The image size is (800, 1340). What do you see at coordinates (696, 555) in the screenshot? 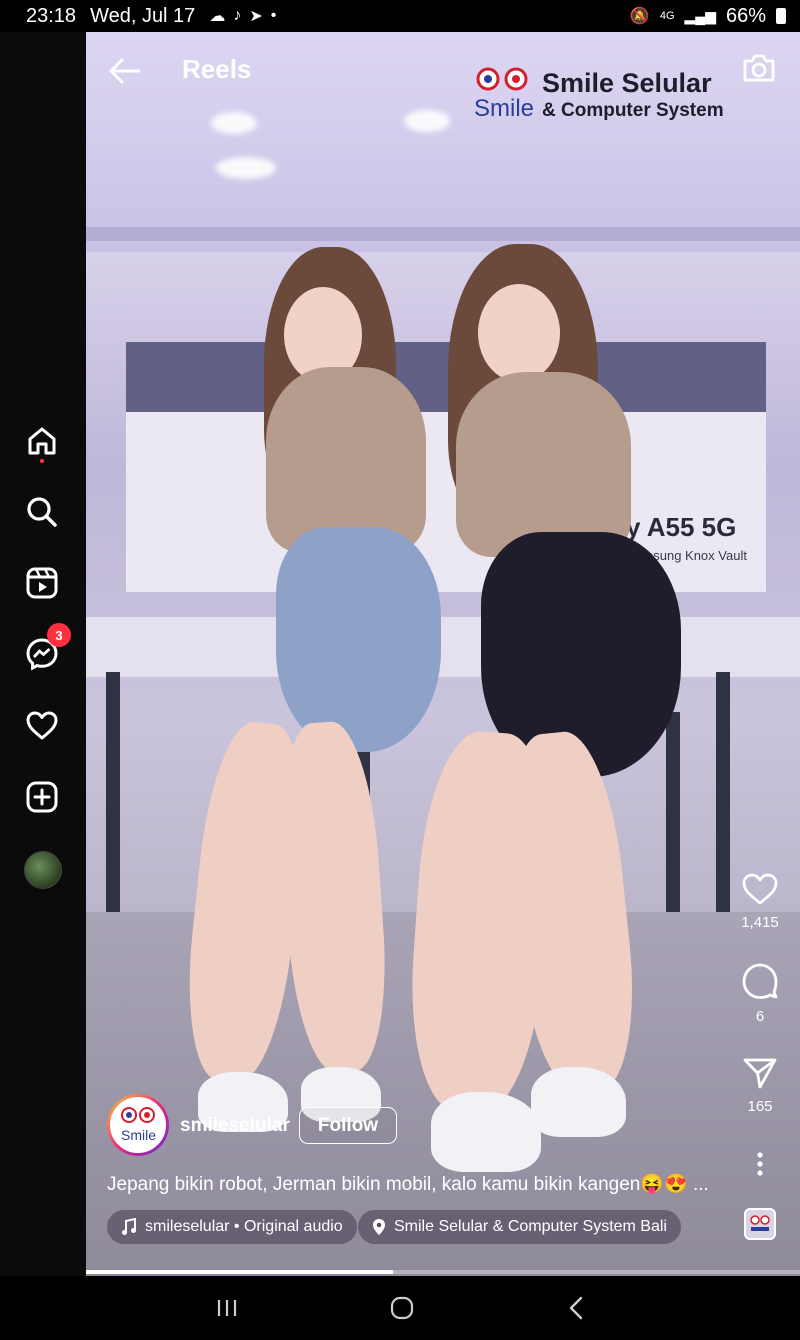
I see `banner-subtext: esung Knox Vault` at bounding box center [696, 555].